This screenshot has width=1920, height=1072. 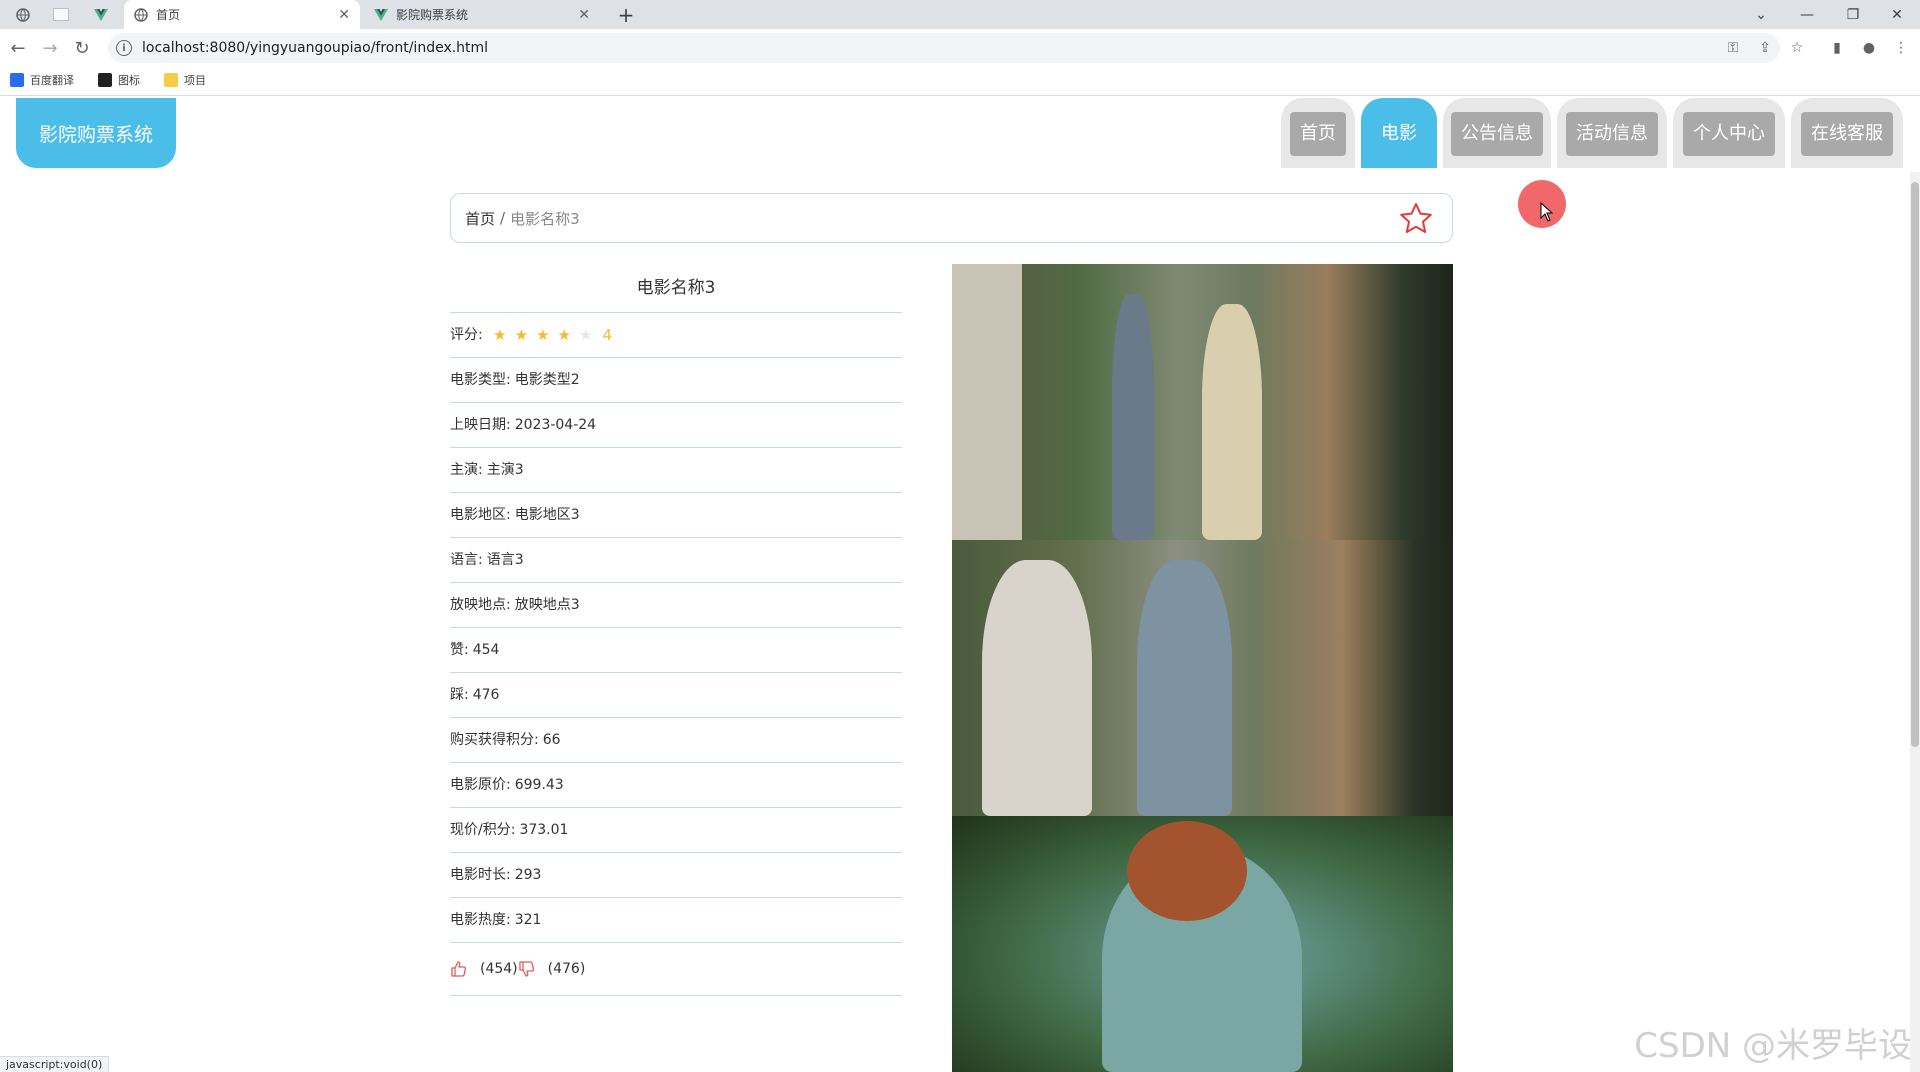 What do you see at coordinates (82, 48) in the screenshot?
I see `reload-button: ↻` at bounding box center [82, 48].